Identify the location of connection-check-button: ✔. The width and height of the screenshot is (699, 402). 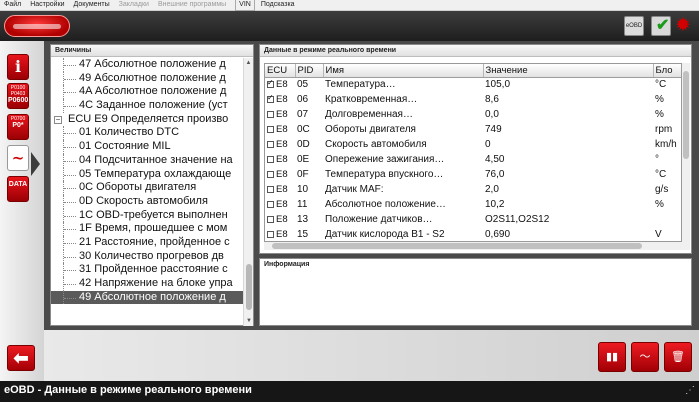
(661, 26).